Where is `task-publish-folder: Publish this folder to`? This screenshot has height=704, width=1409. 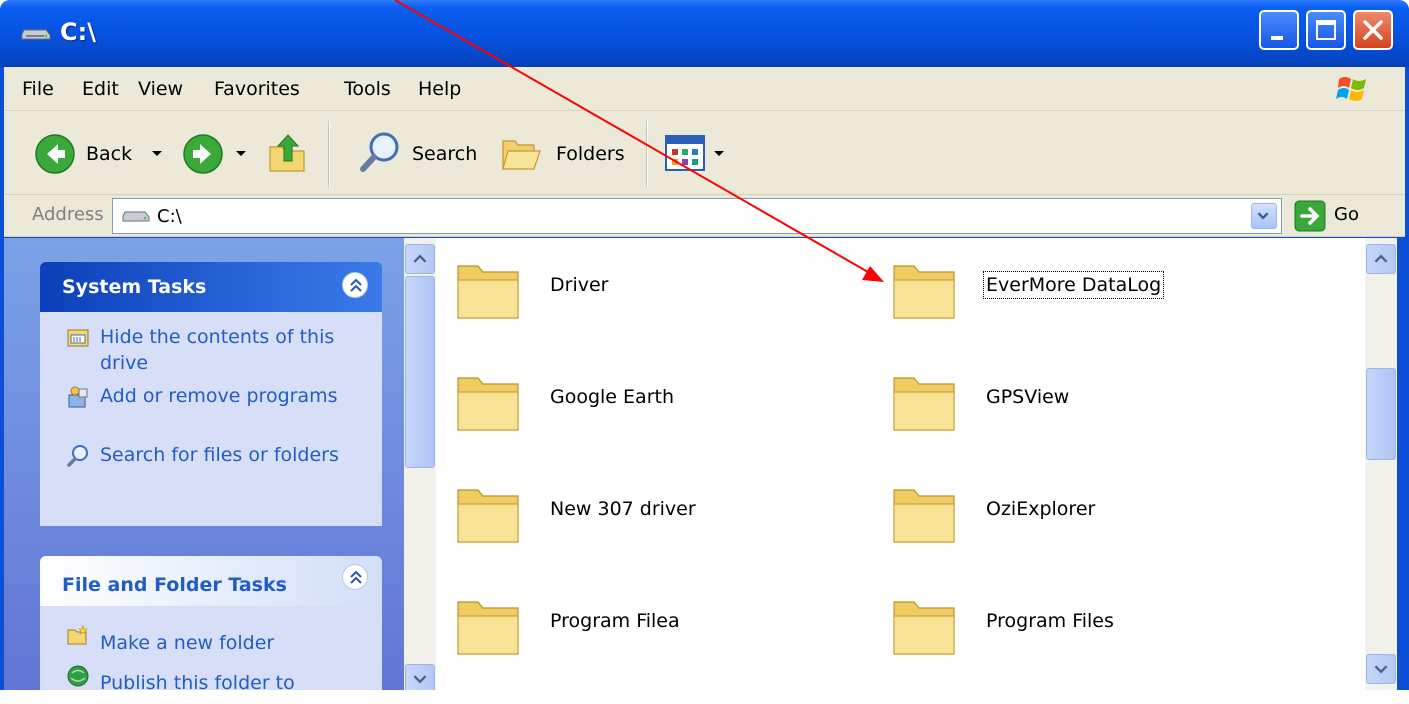 task-publish-folder: Publish this folder to is located at coordinates (211, 673).